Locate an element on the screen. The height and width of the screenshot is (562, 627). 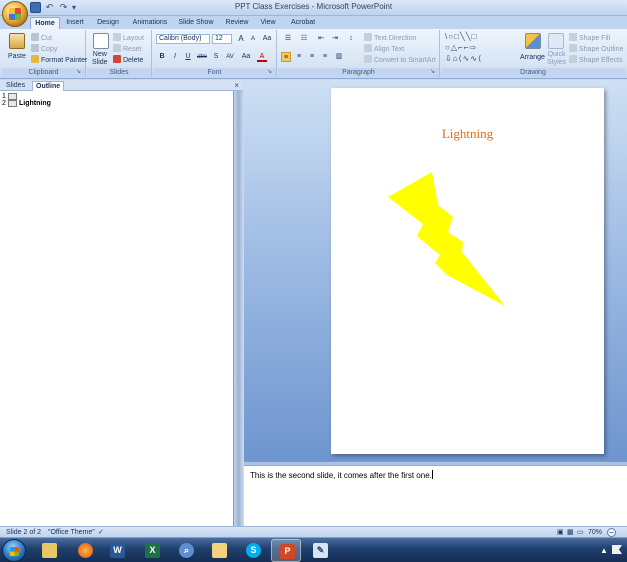
show-hidden-icons: ▲ is located at coordinates (604, 550).